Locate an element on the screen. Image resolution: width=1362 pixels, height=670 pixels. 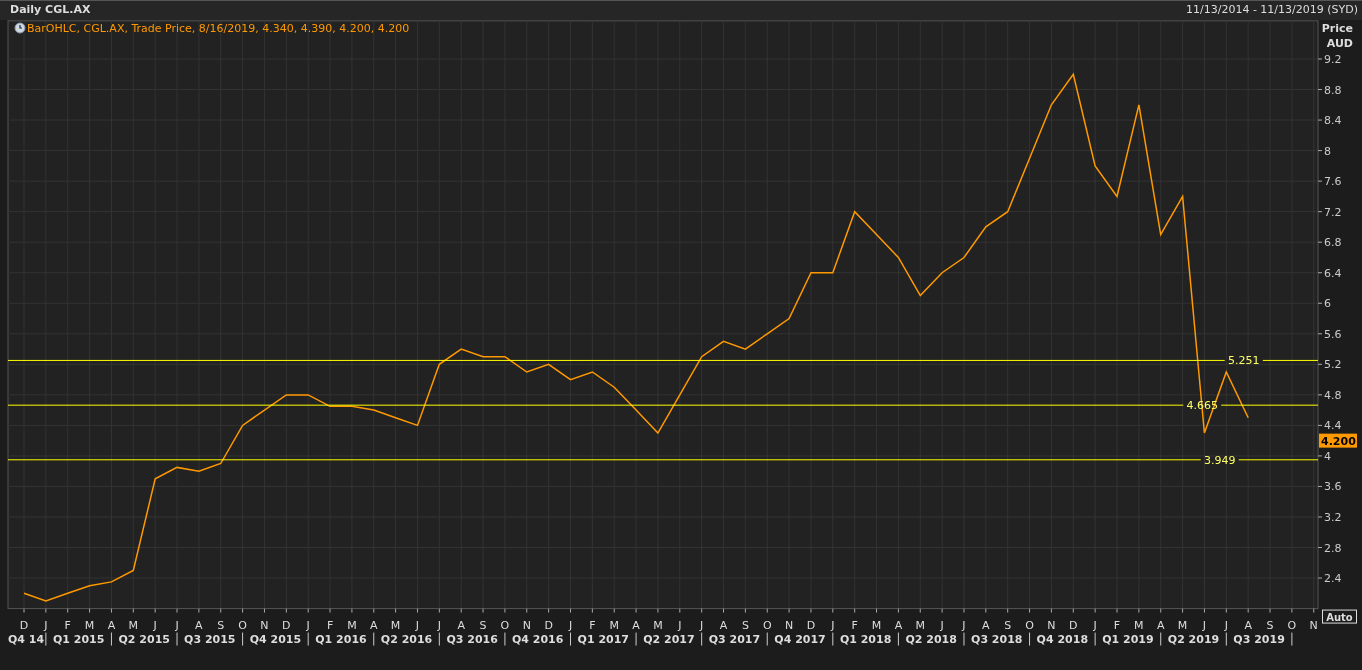
quarter-label: Q1 2016 is located at coordinates (341, 639).